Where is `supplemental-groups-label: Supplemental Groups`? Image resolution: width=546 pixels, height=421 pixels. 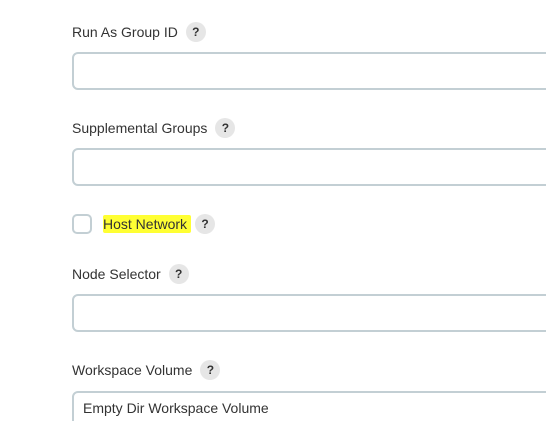 supplemental-groups-label: Supplemental Groups is located at coordinates (140, 128).